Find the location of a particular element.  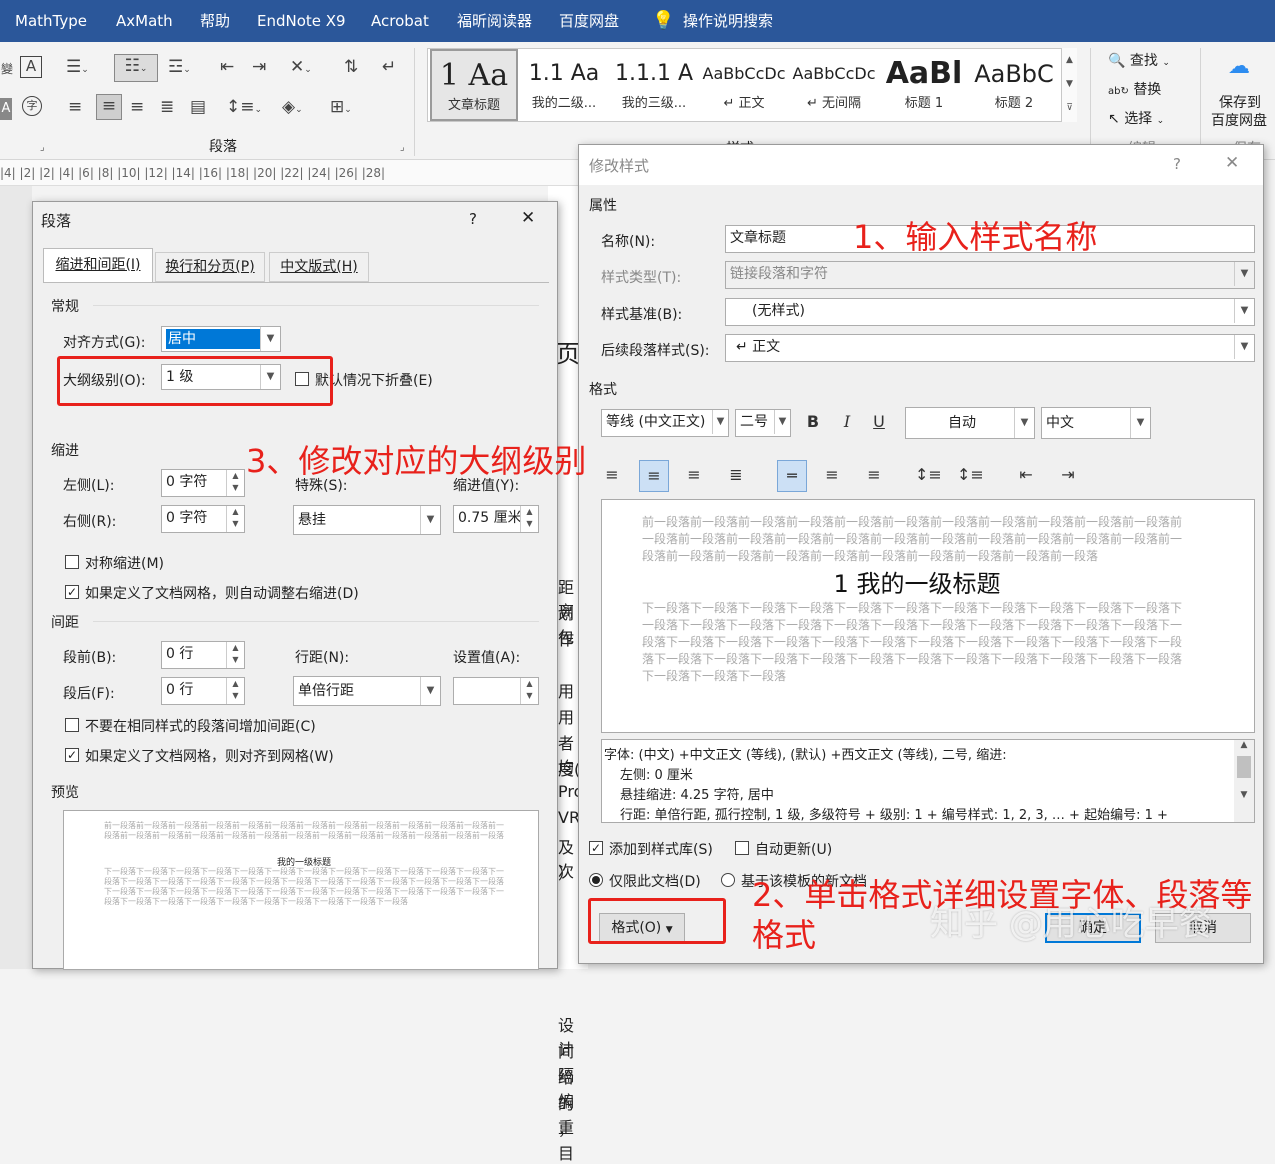

only-this-doc-radio is located at coordinates (596, 880).